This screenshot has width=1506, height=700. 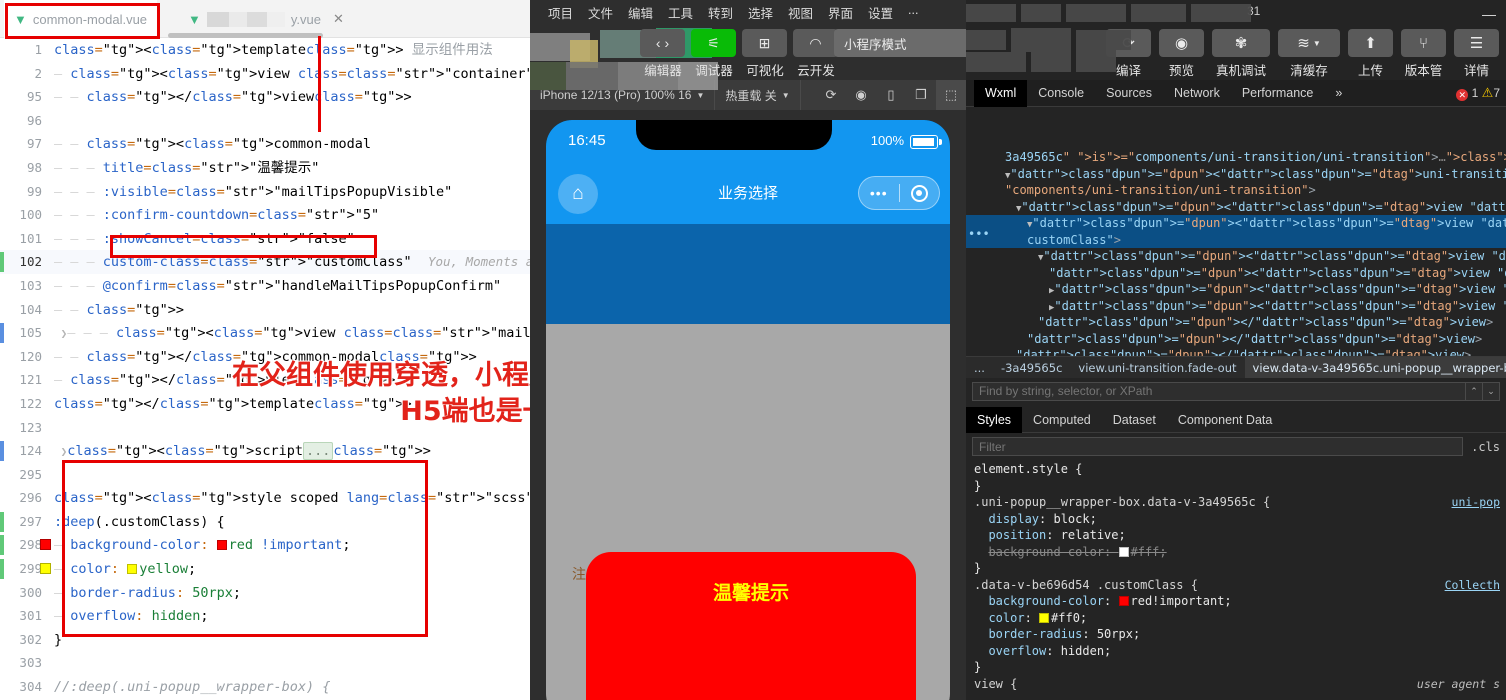 What do you see at coordinates (758, 95) in the screenshot?
I see `hot-reload-selector: 热重载 关 ▼` at bounding box center [758, 95].